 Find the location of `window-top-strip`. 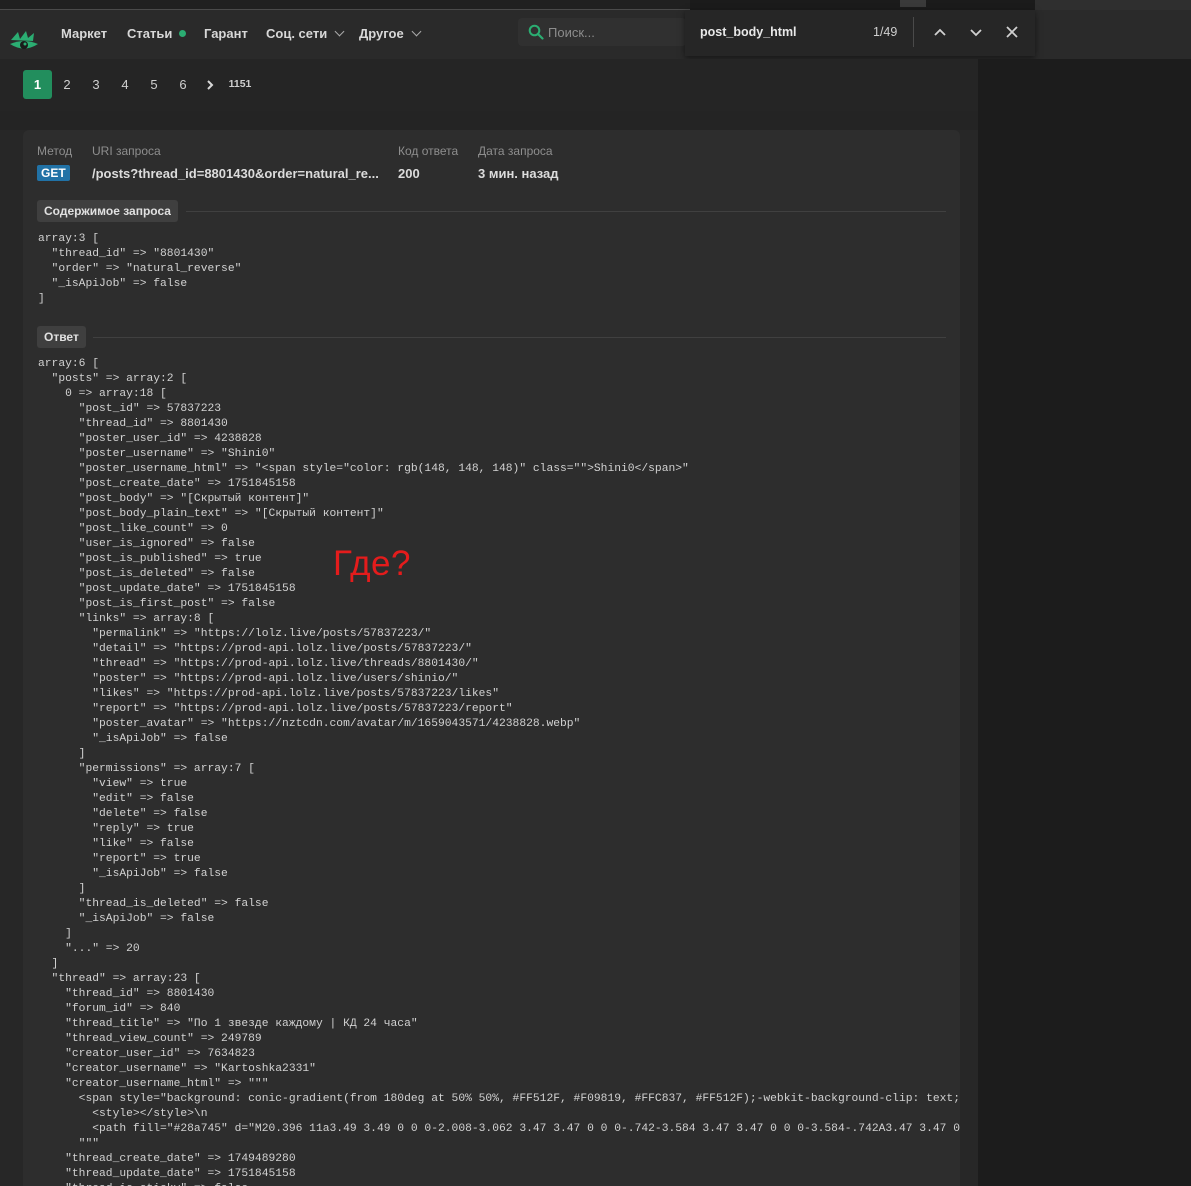

window-top-strip is located at coordinates (595, 5).